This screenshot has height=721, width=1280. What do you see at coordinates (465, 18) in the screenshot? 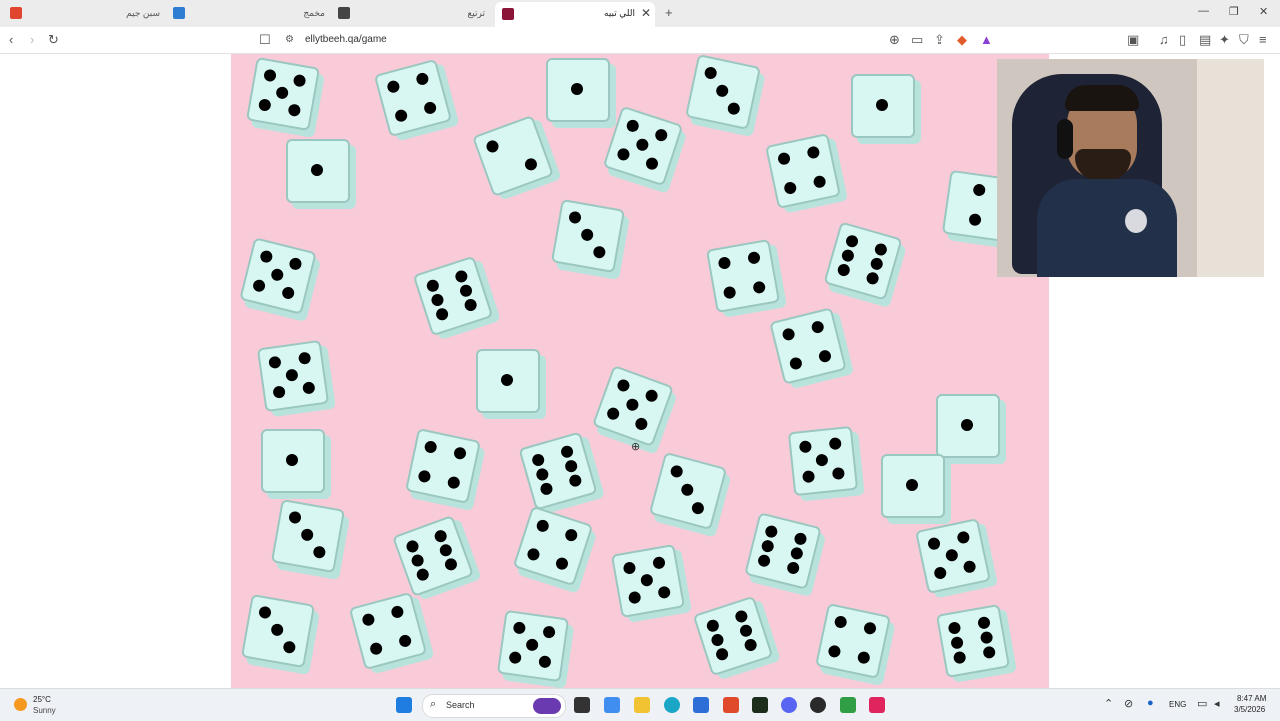
I see `tab-3: ترتيع` at bounding box center [465, 18].